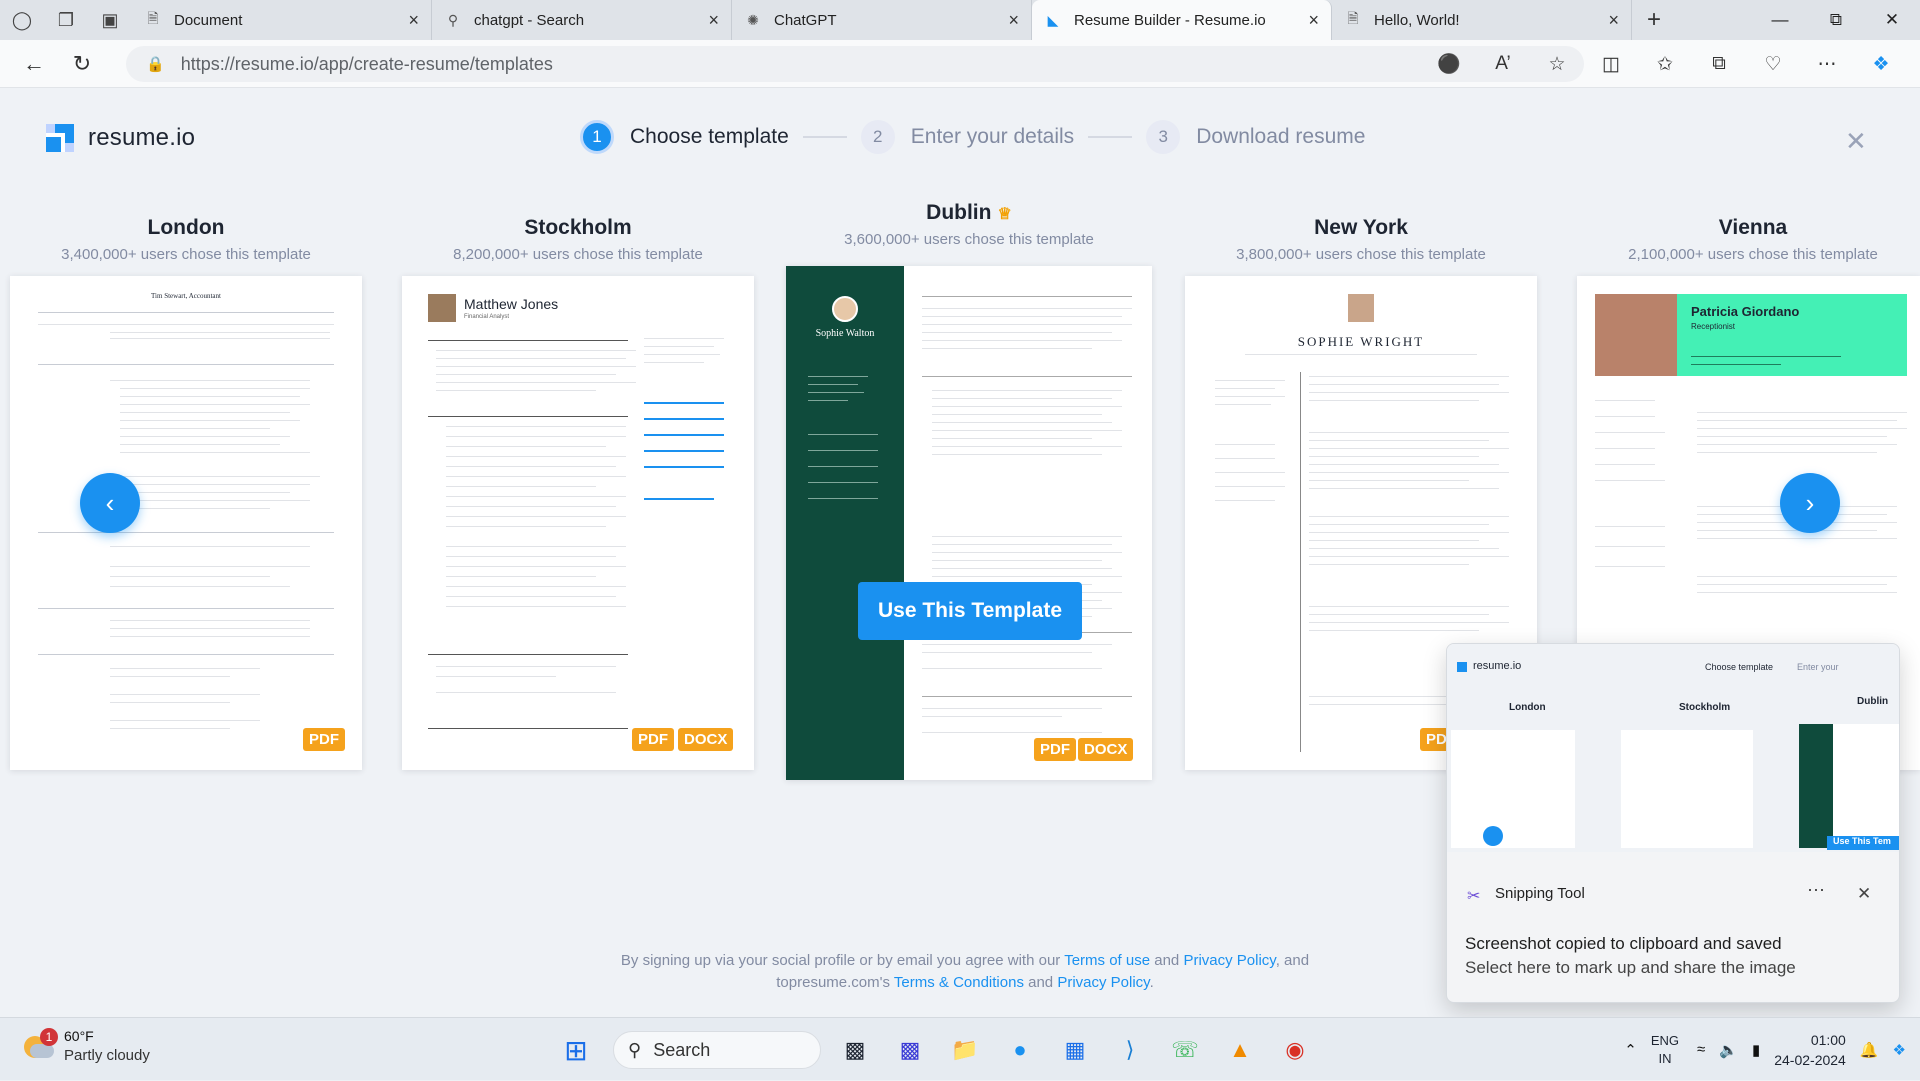  Describe the element at coordinates (684, 137) in the screenshot. I see `step-choose-template: 1 Choose template` at that location.